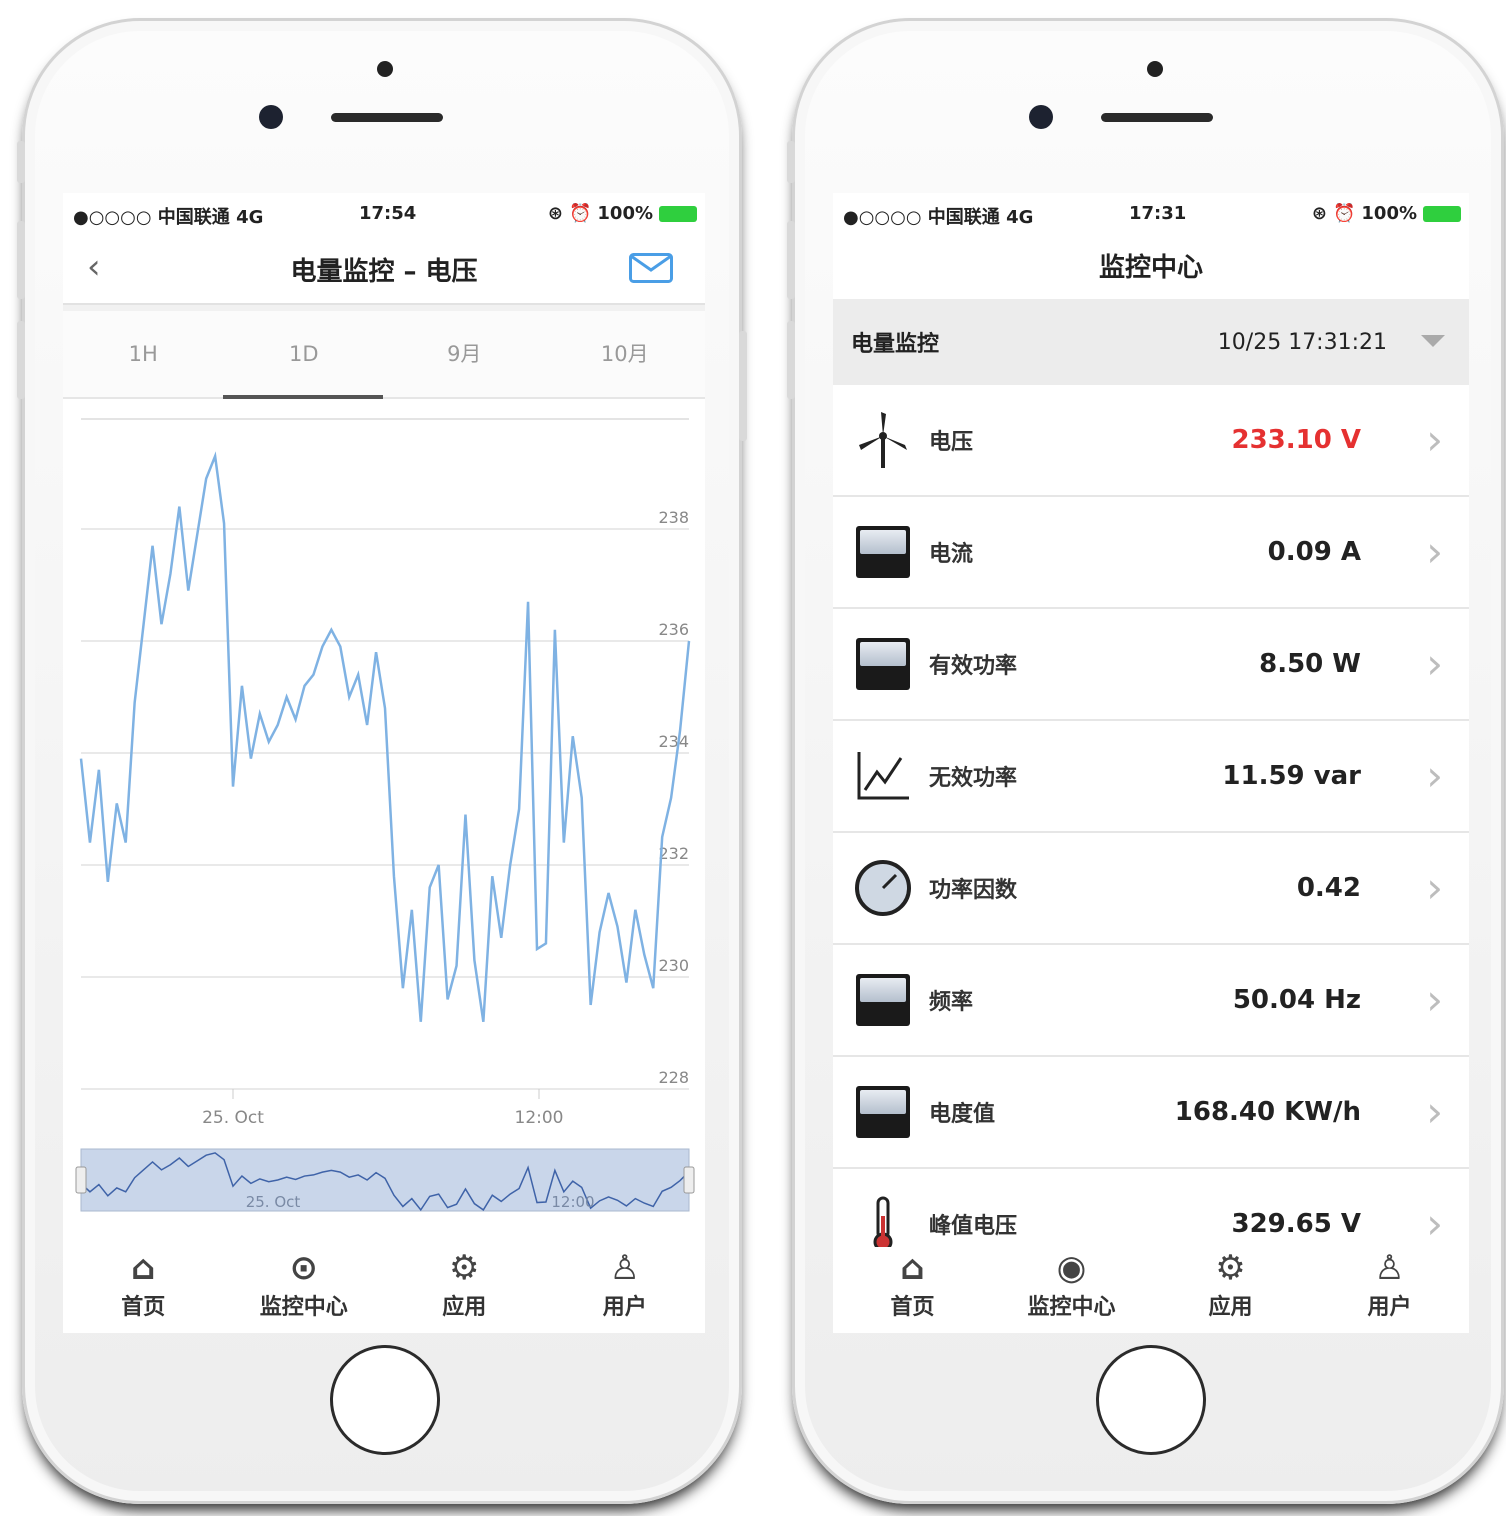 This screenshot has width=1506, height=1516. Describe the element at coordinates (1433, 341) in the screenshot. I see `dropdown-caret-icon` at that location.